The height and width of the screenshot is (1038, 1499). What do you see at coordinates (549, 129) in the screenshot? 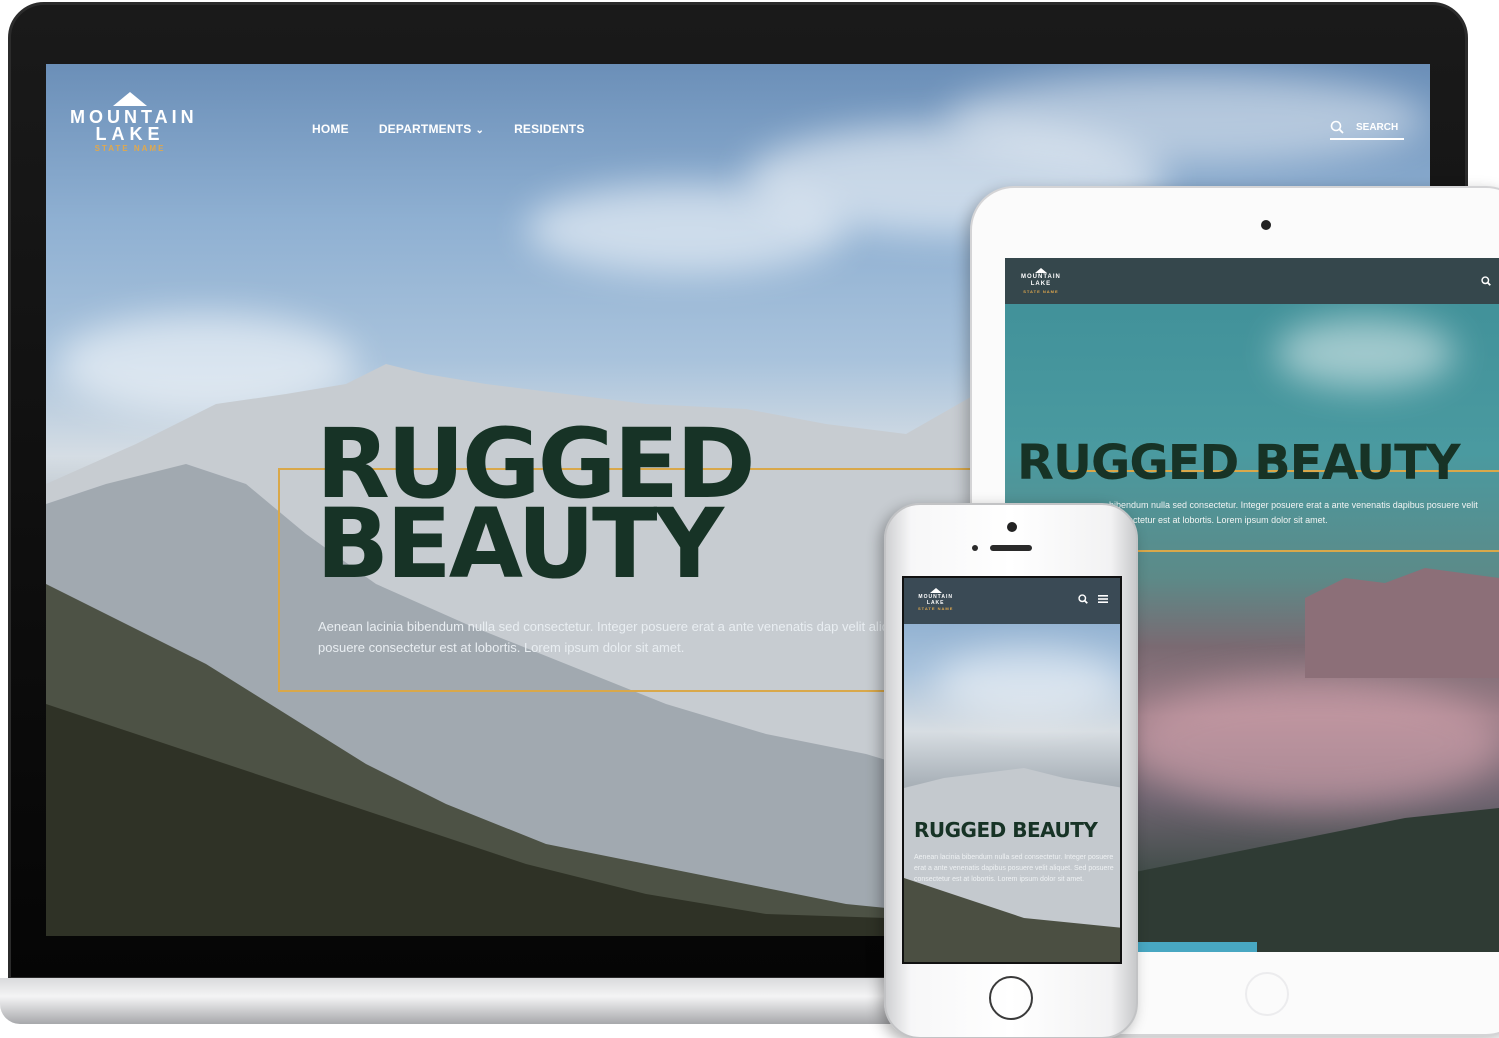
I see `nav-residents: RESIDENTS` at bounding box center [549, 129].